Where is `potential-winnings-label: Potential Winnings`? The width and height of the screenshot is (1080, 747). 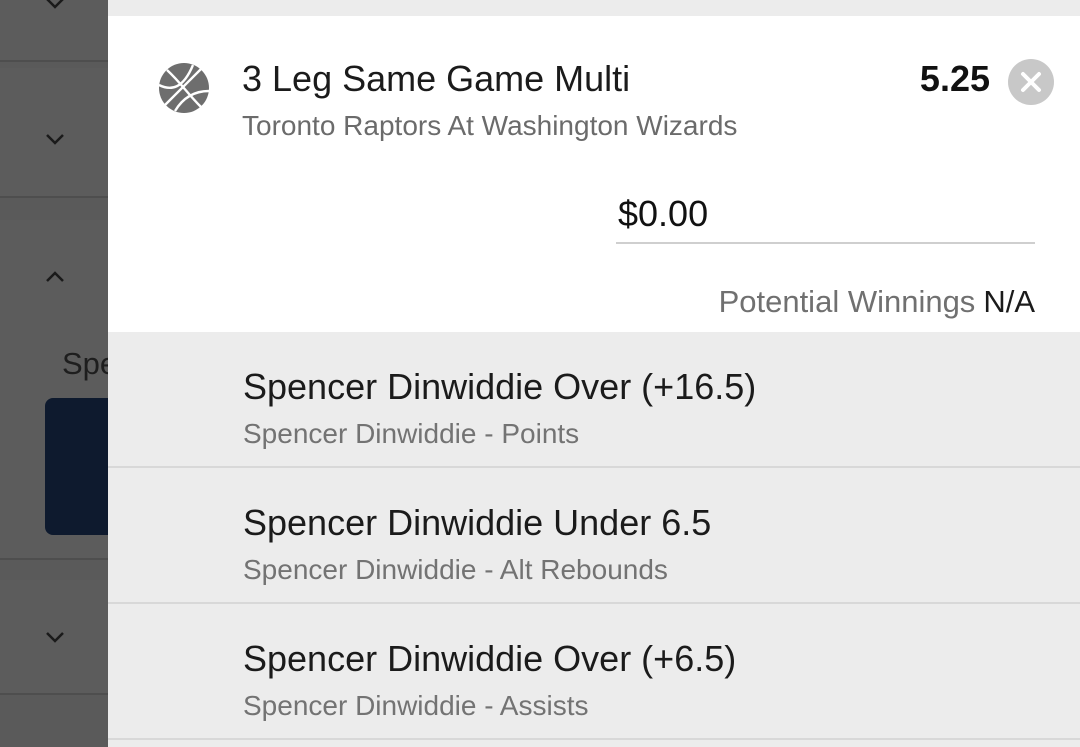 potential-winnings-label: Potential Winnings is located at coordinates (847, 301).